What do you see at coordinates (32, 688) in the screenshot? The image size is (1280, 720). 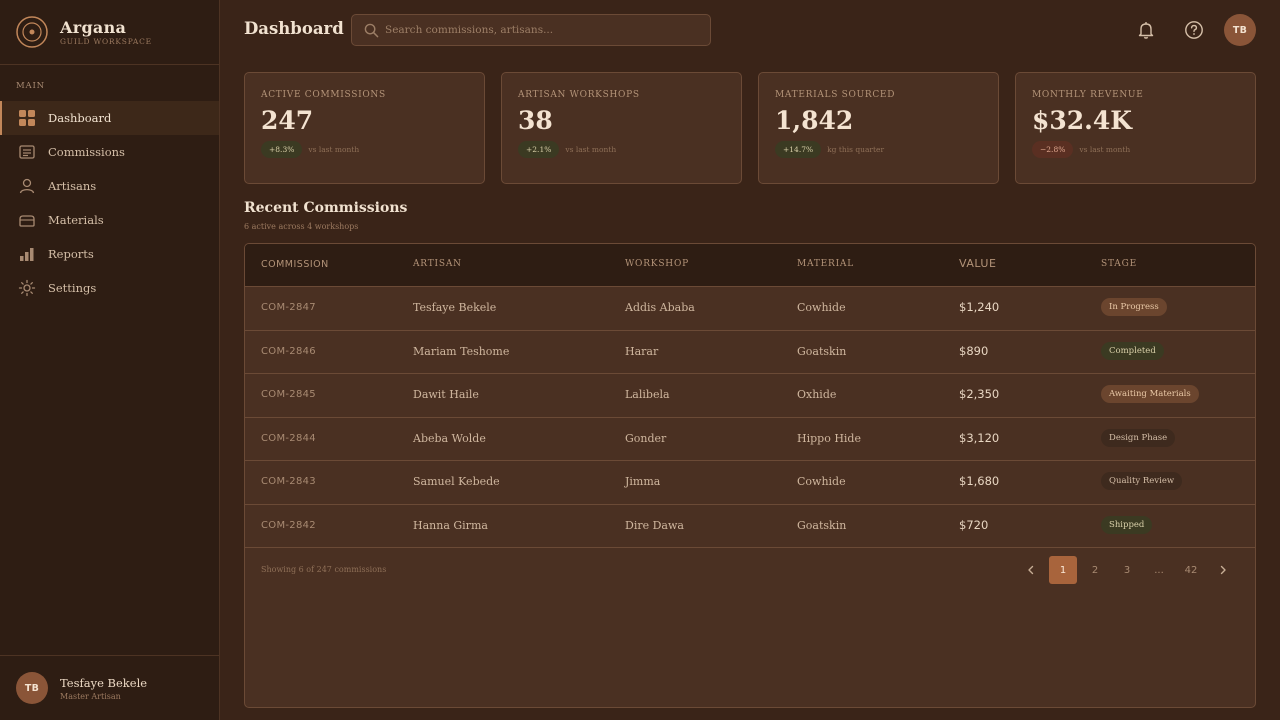 I see `avatar: TB` at bounding box center [32, 688].